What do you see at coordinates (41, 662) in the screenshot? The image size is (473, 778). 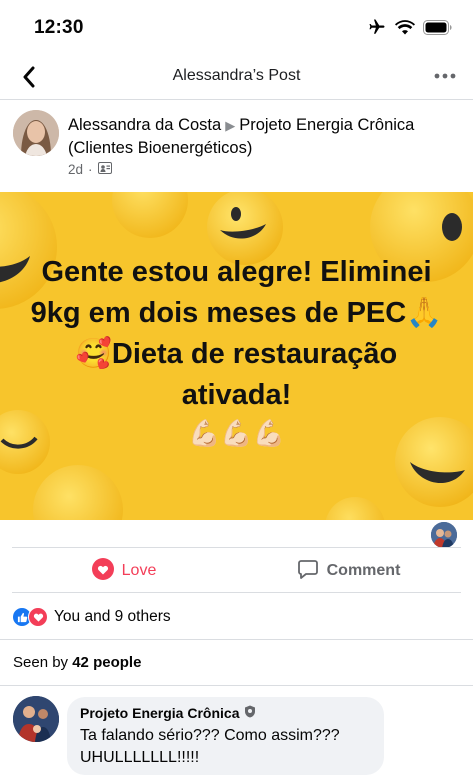 I see `seen-by-prefix: Seen by` at bounding box center [41, 662].